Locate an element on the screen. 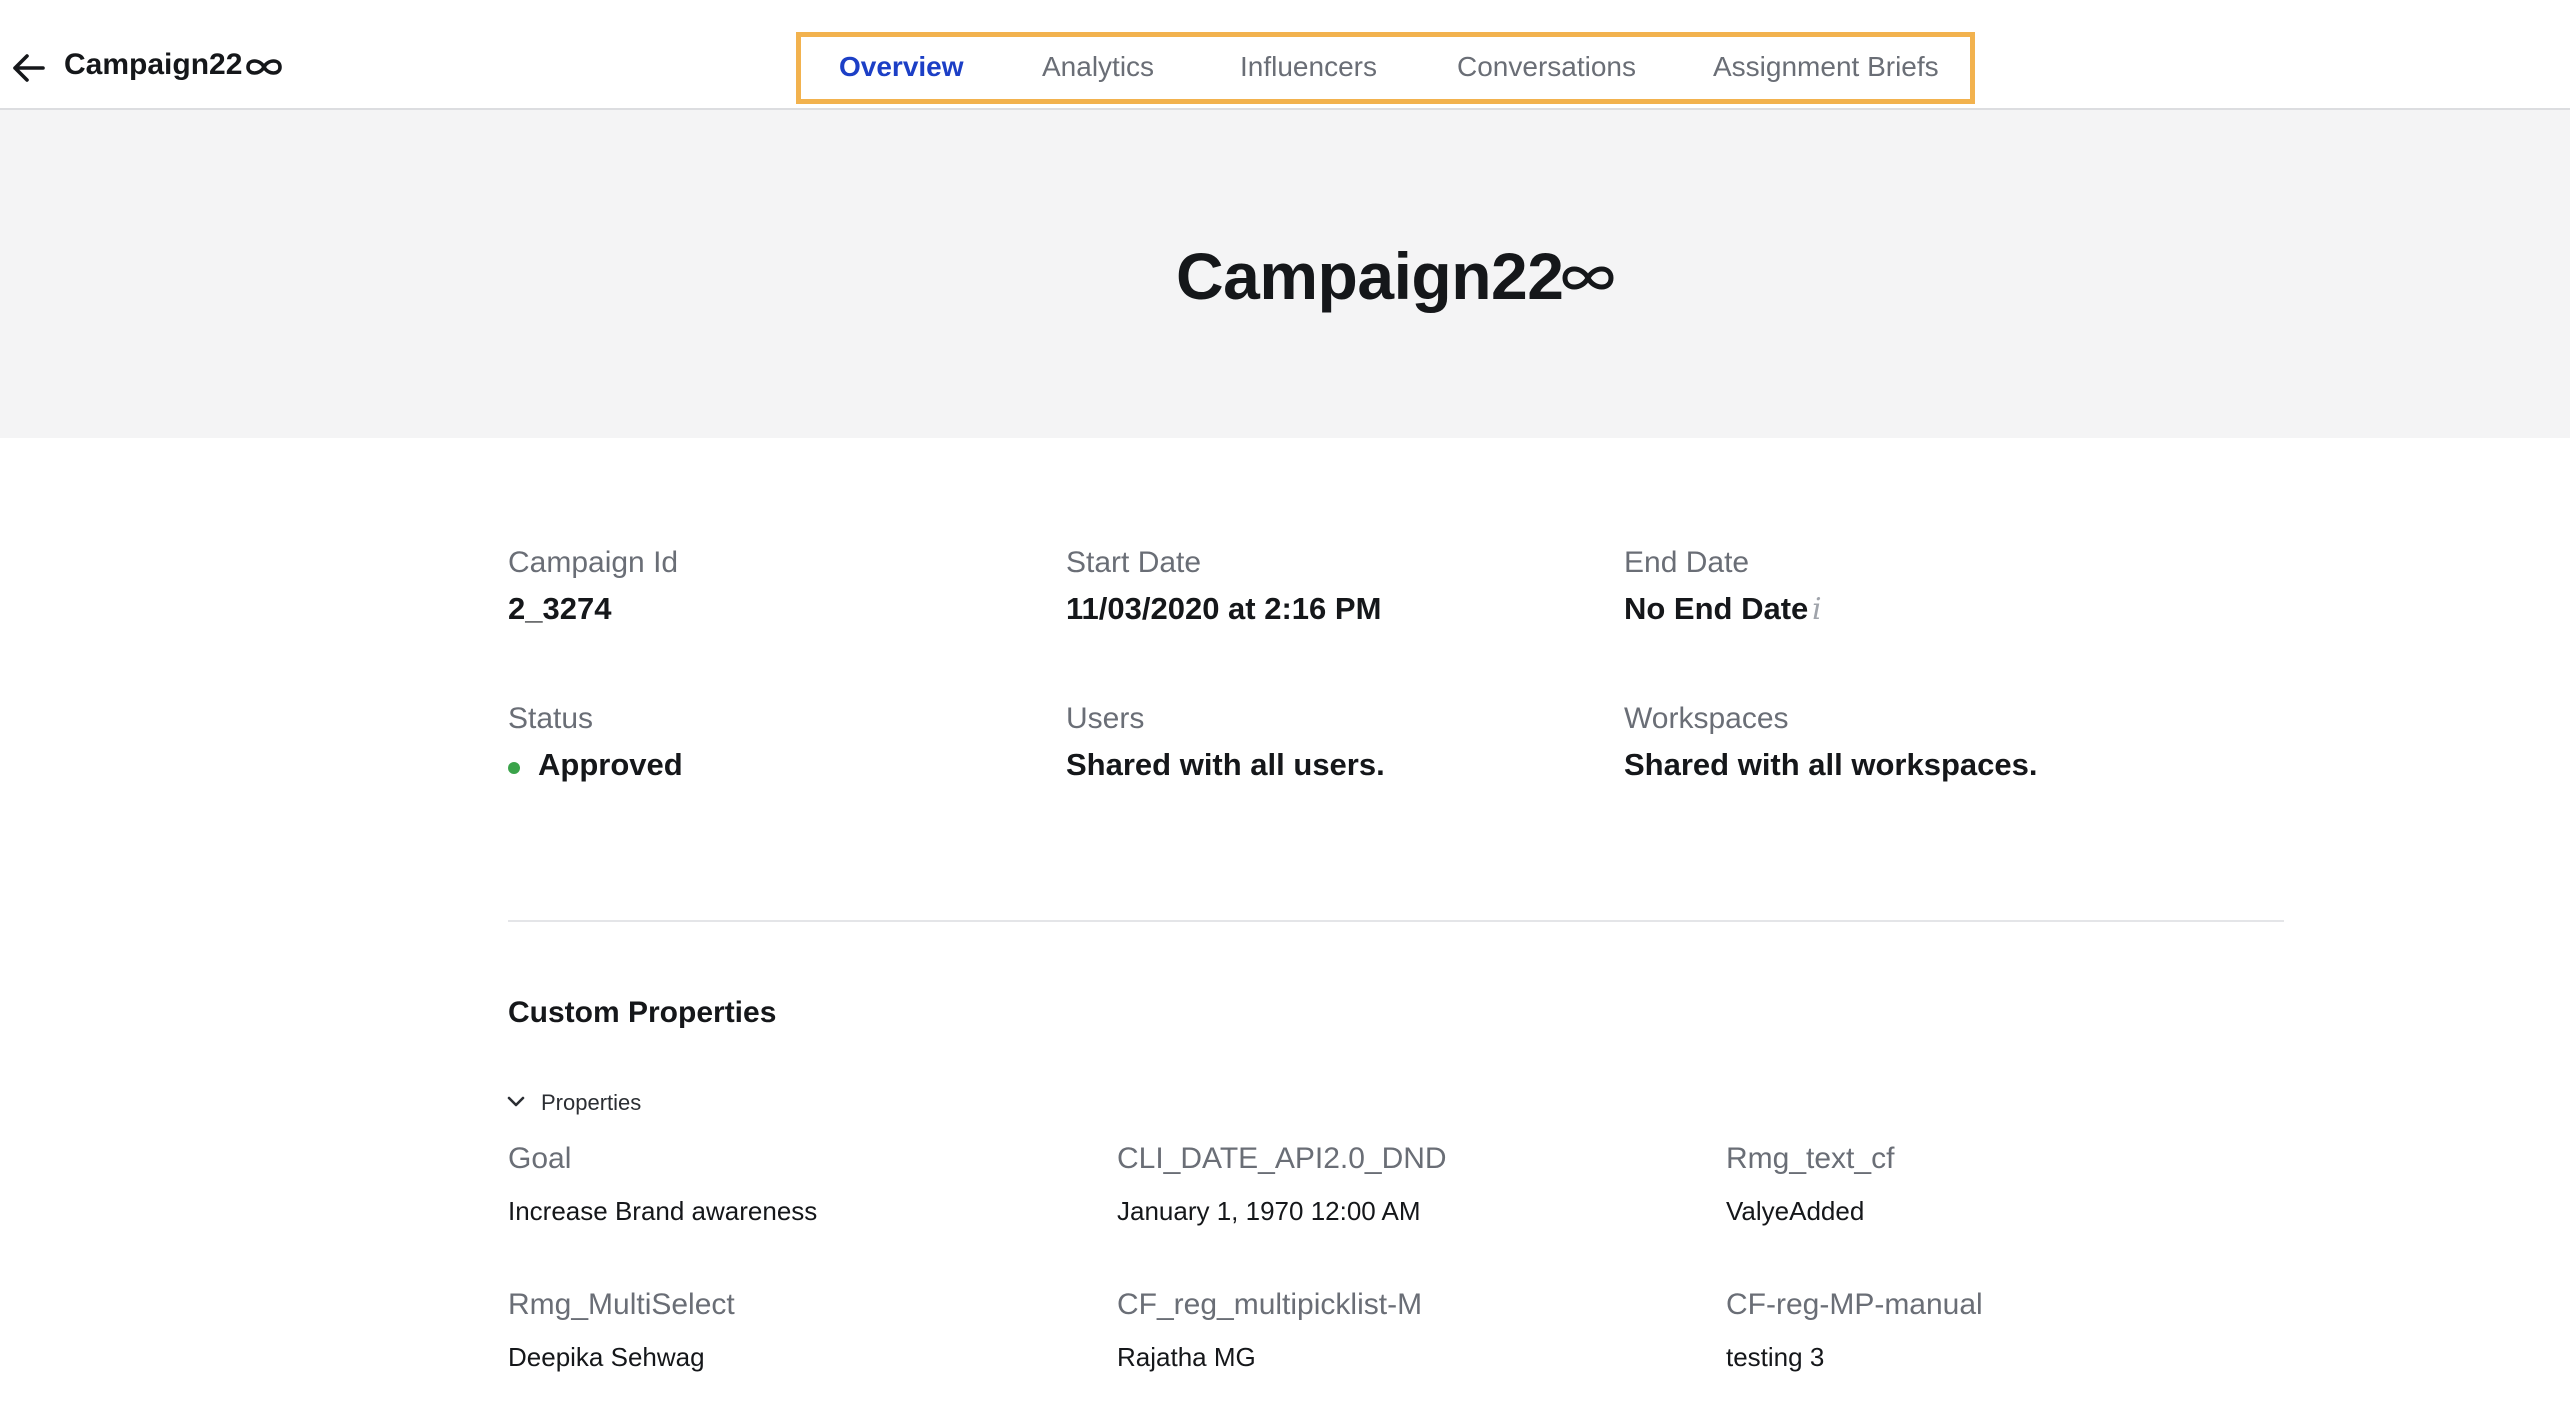 The height and width of the screenshot is (1426, 2570). arrow-left-icon is located at coordinates (29, 68).